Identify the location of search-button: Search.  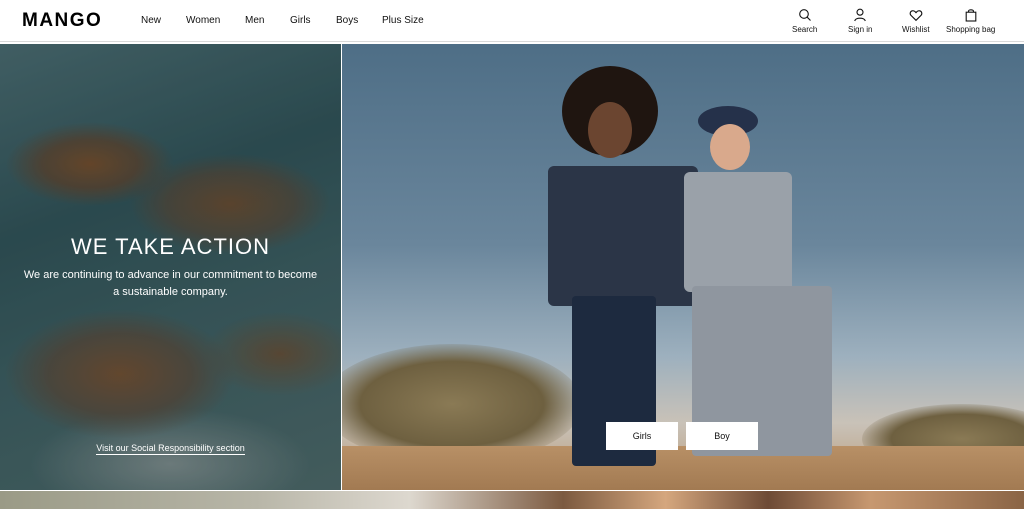
(804, 21).